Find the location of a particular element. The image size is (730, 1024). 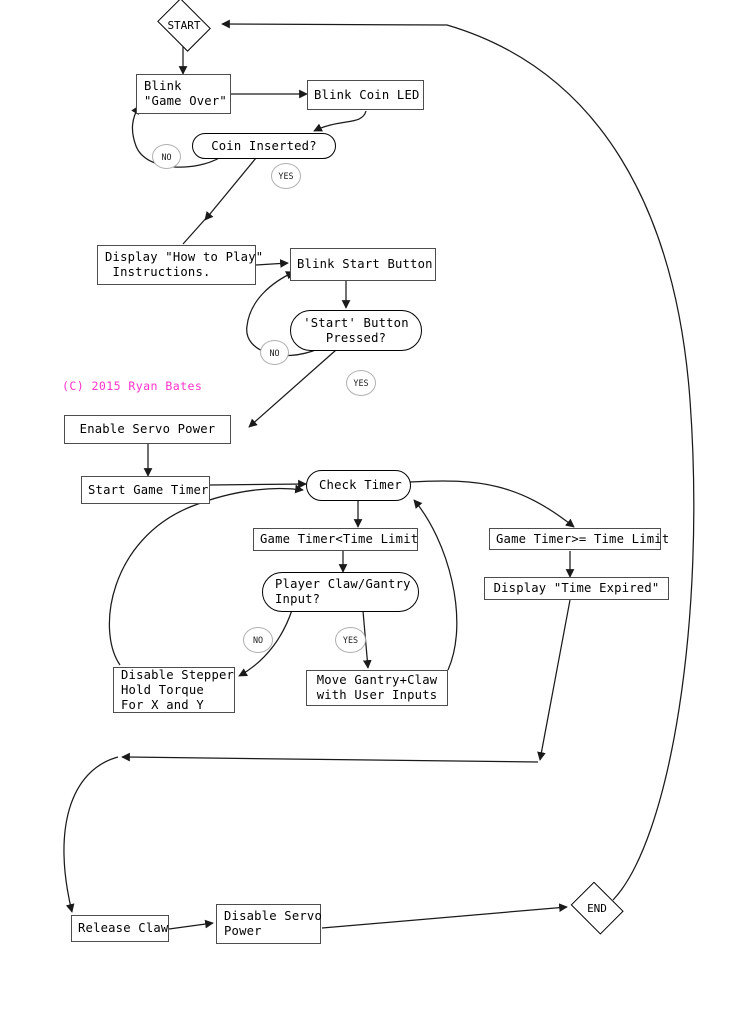

disable-stepper-line1: Disable Stepper is located at coordinates (178, 674).